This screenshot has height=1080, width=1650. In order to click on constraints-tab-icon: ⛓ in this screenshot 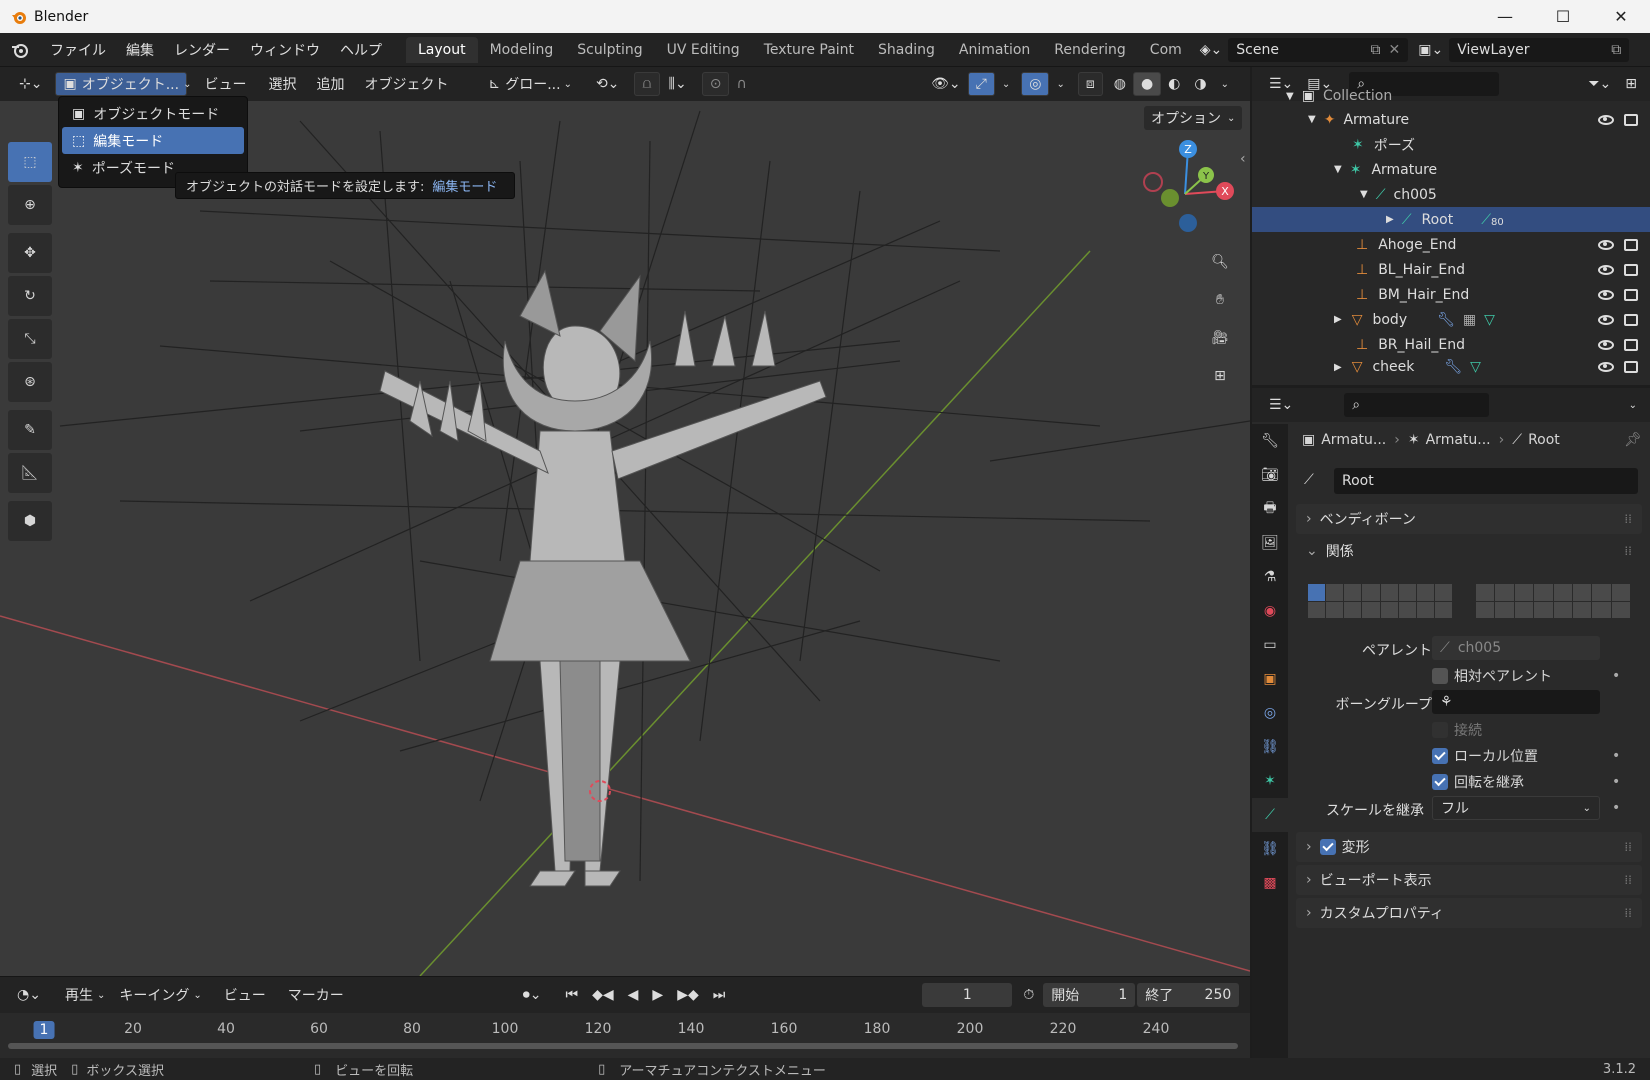, I will do `click(1270, 747)`.